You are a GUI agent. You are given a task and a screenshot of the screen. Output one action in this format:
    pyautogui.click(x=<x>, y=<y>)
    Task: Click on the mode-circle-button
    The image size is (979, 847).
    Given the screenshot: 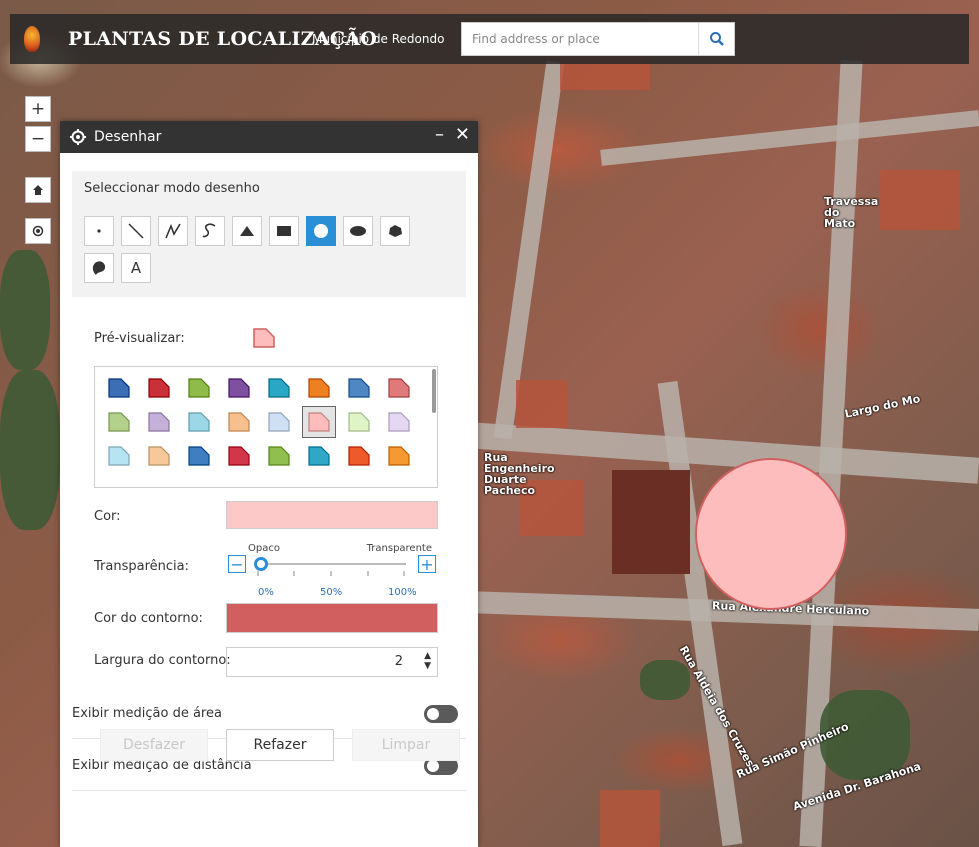 What is the action you would take?
    pyautogui.click(x=321, y=231)
    